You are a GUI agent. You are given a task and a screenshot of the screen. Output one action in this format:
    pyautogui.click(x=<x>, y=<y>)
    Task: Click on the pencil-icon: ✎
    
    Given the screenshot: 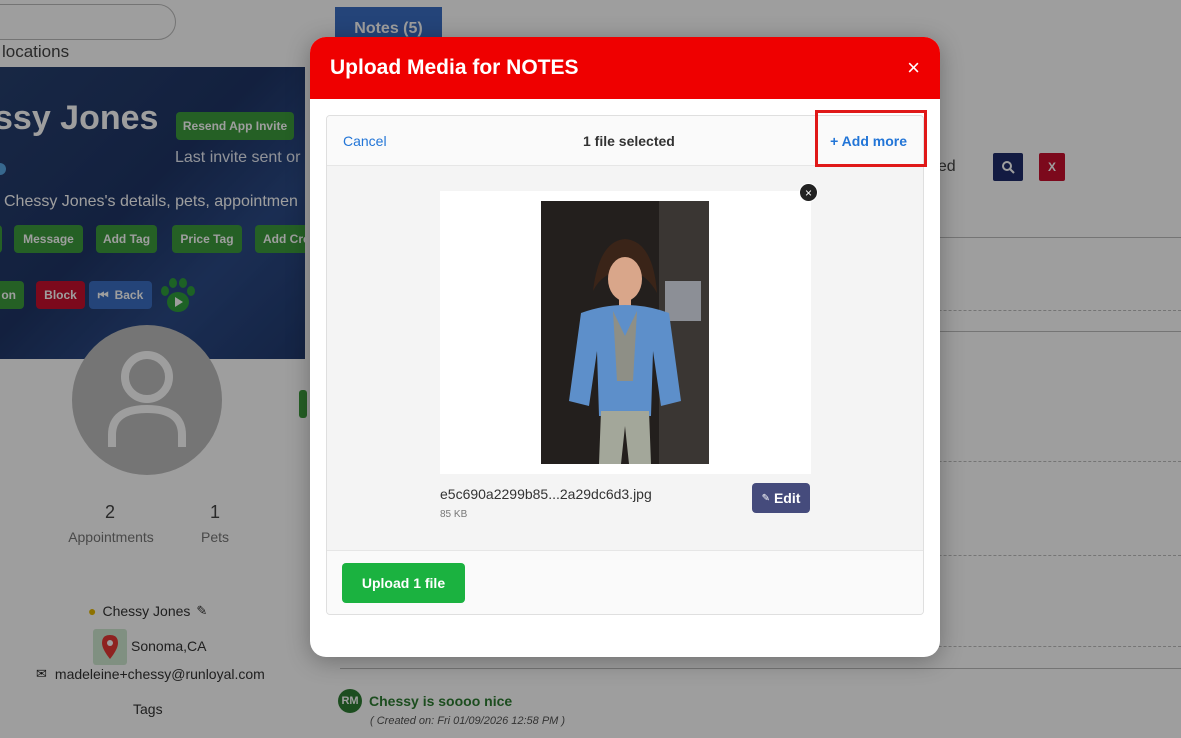 What is the action you would take?
    pyautogui.click(x=765, y=498)
    